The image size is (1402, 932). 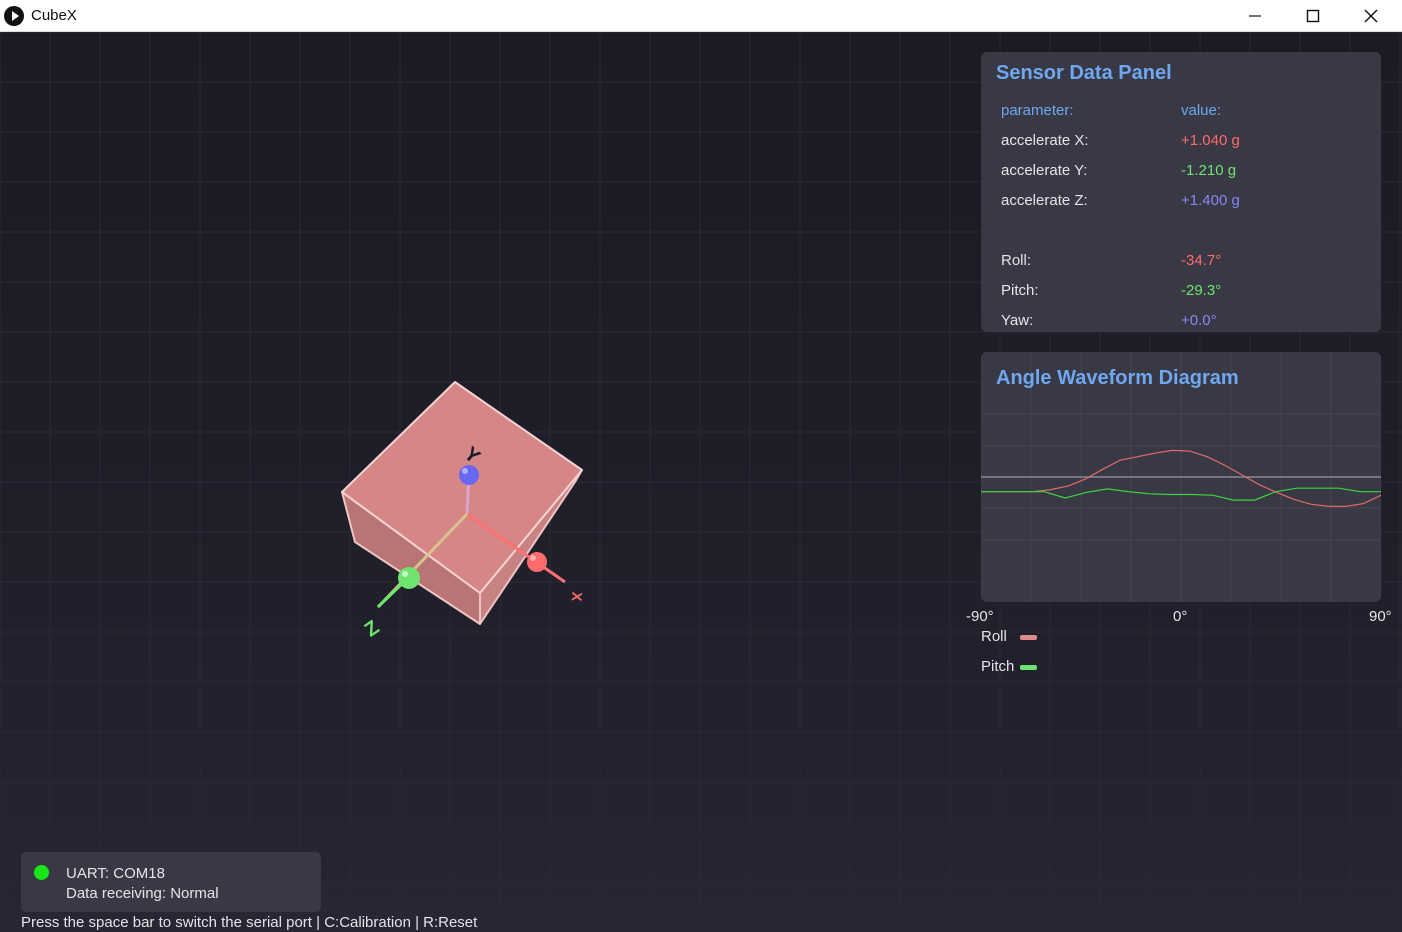 I want to click on maximize-button, so click(x=1313, y=16).